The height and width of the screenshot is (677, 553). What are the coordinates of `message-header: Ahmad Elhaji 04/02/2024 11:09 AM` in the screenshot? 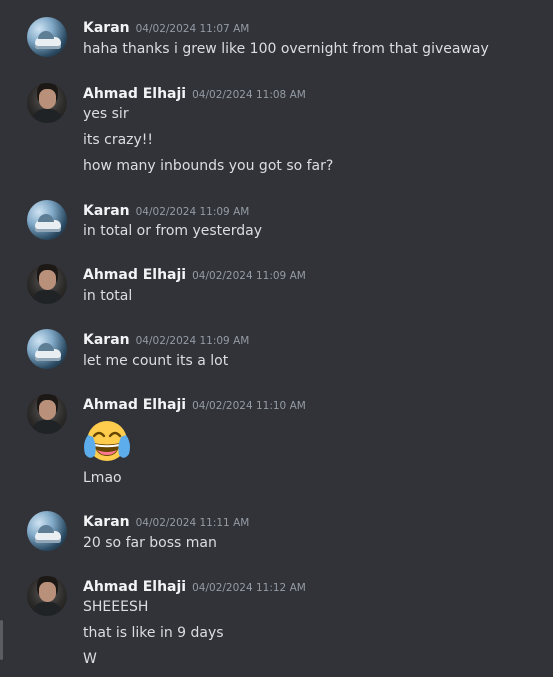 It's located at (194, 274).